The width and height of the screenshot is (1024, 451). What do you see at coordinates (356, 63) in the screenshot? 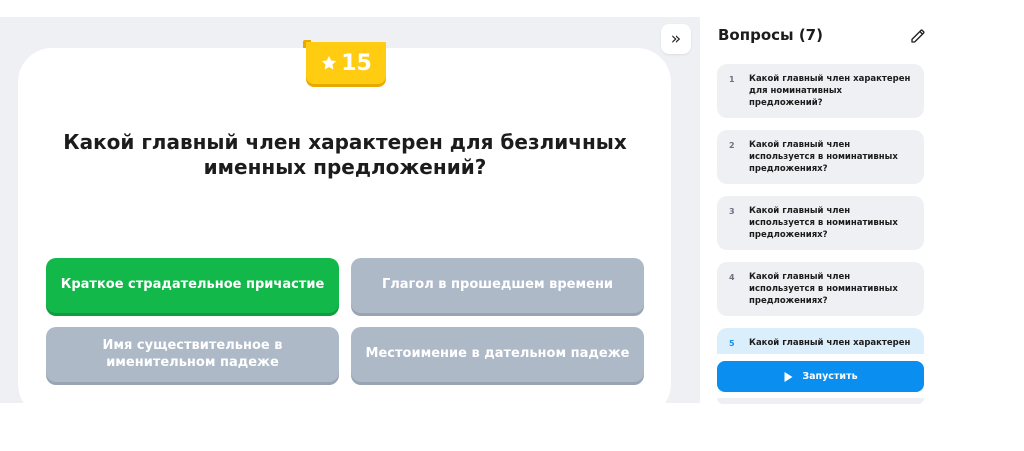
I see `points-value: 15` at bounding box center [356, 63].